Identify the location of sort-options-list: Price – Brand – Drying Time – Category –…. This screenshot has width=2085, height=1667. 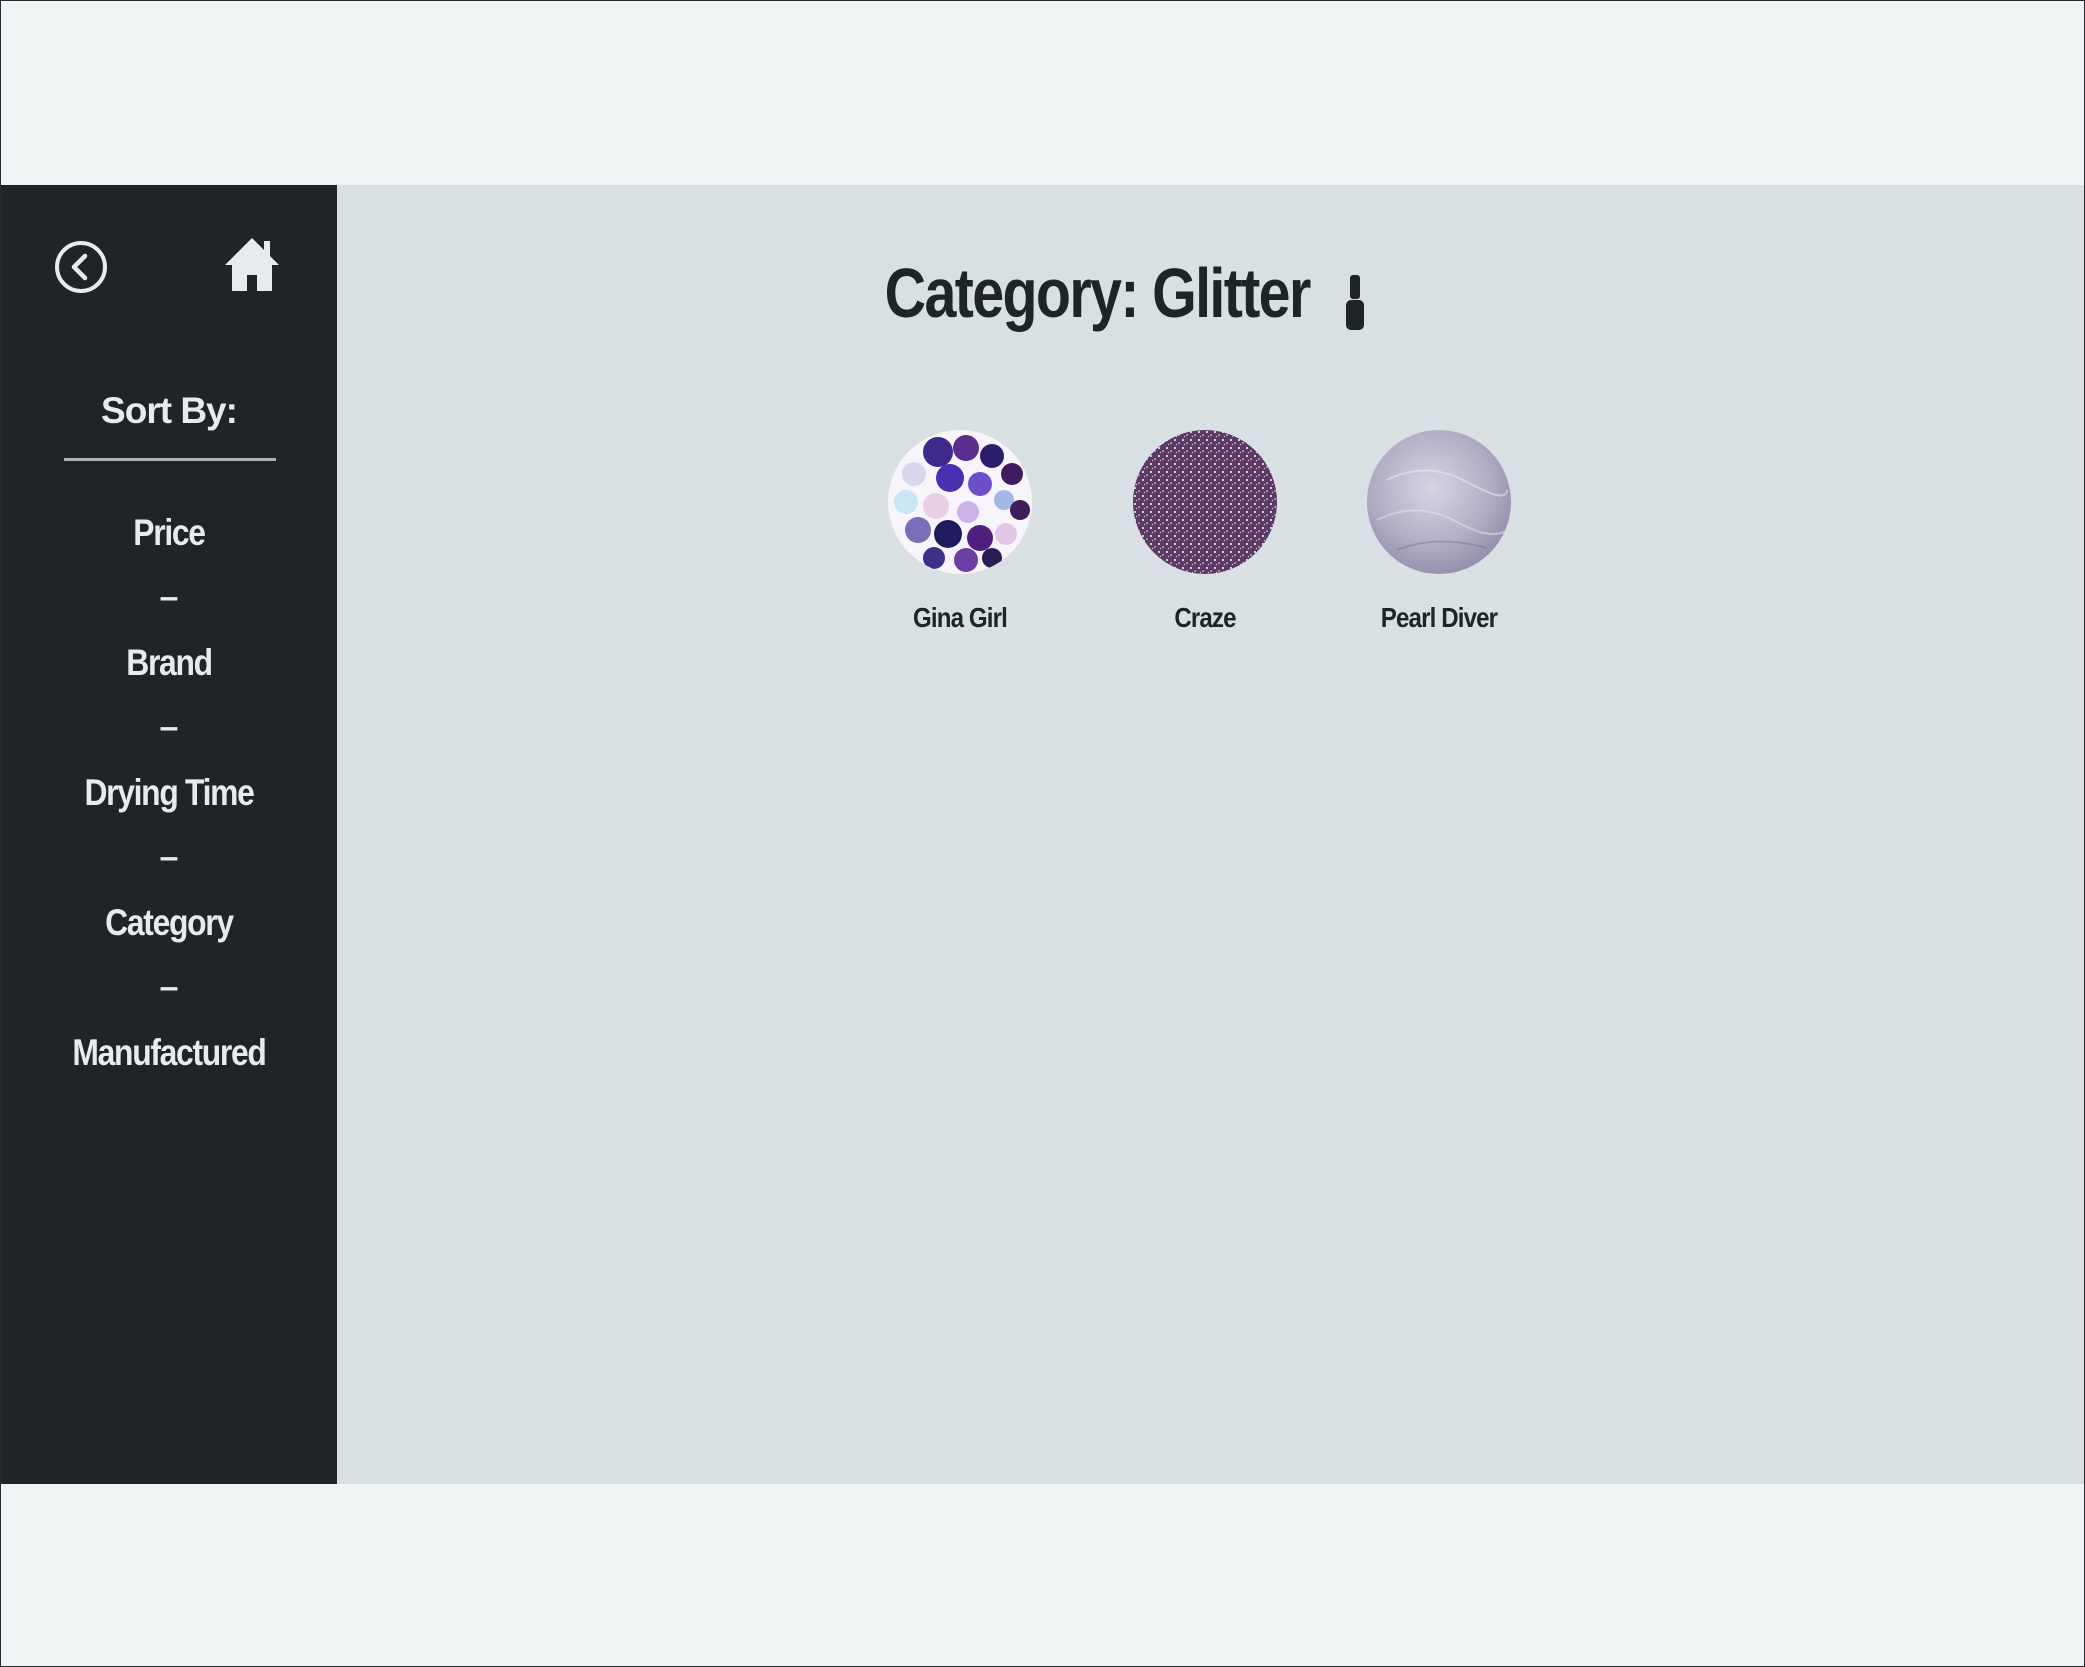
(169, 792).